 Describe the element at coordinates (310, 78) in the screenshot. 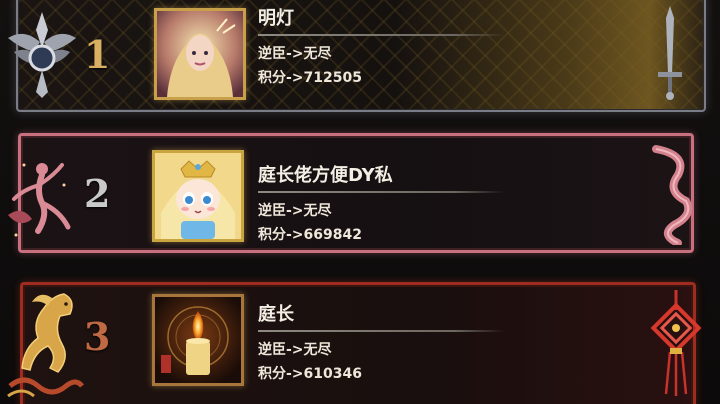

I see `player-score: 积分->712505` at that location.